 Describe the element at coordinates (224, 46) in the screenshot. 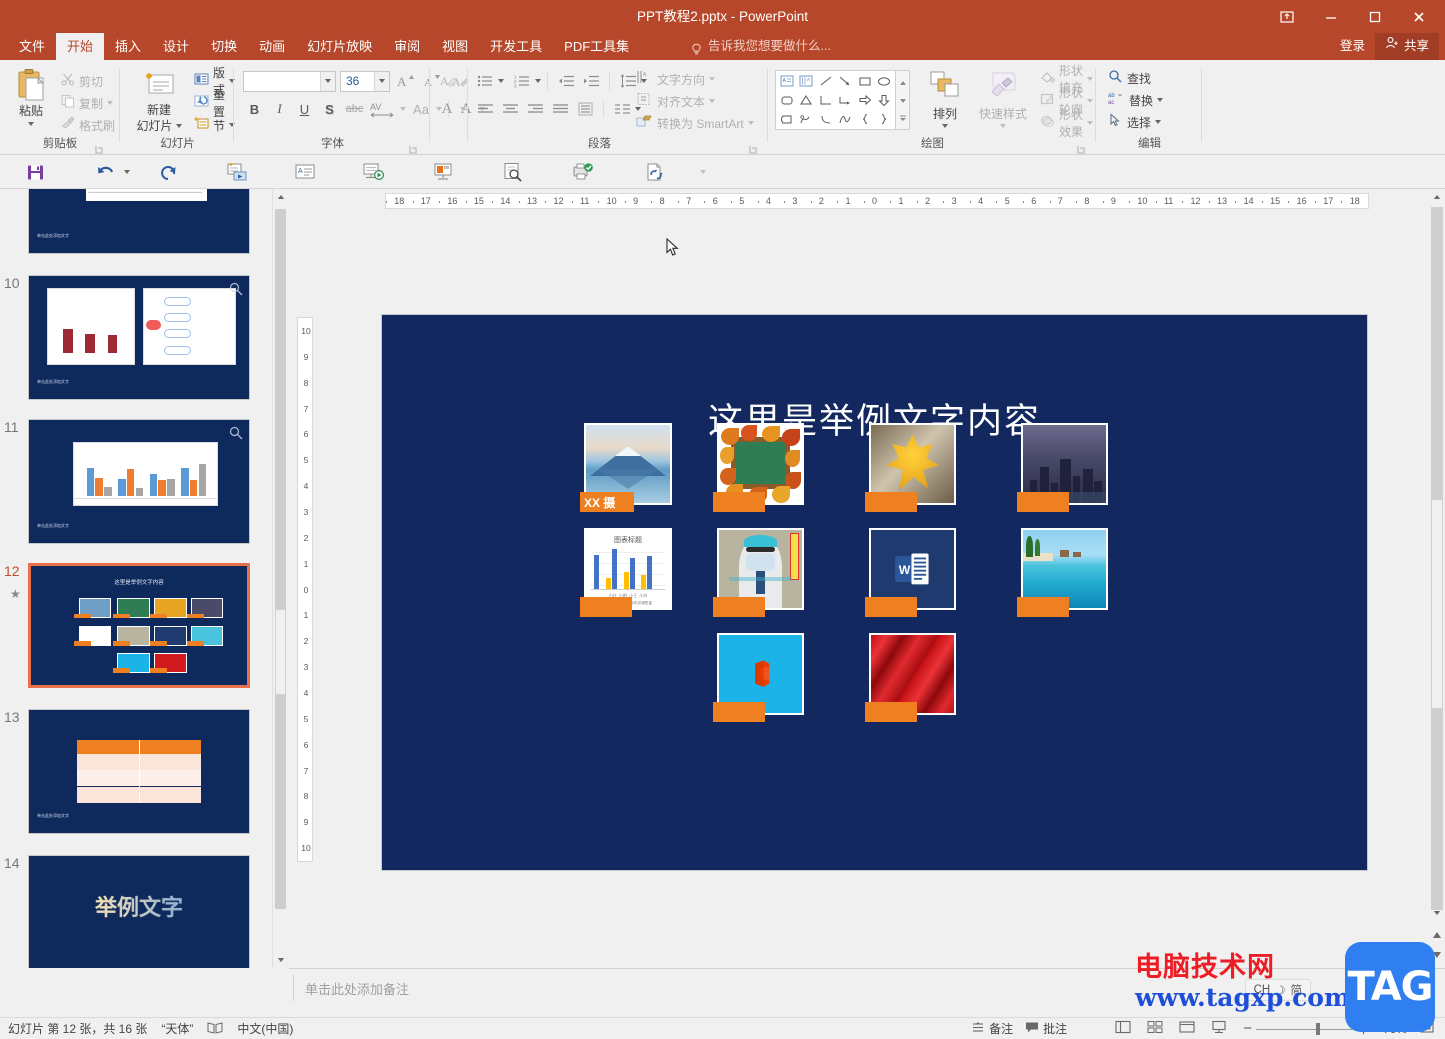

I see `ribbon-tab-4: 切换` at that location.